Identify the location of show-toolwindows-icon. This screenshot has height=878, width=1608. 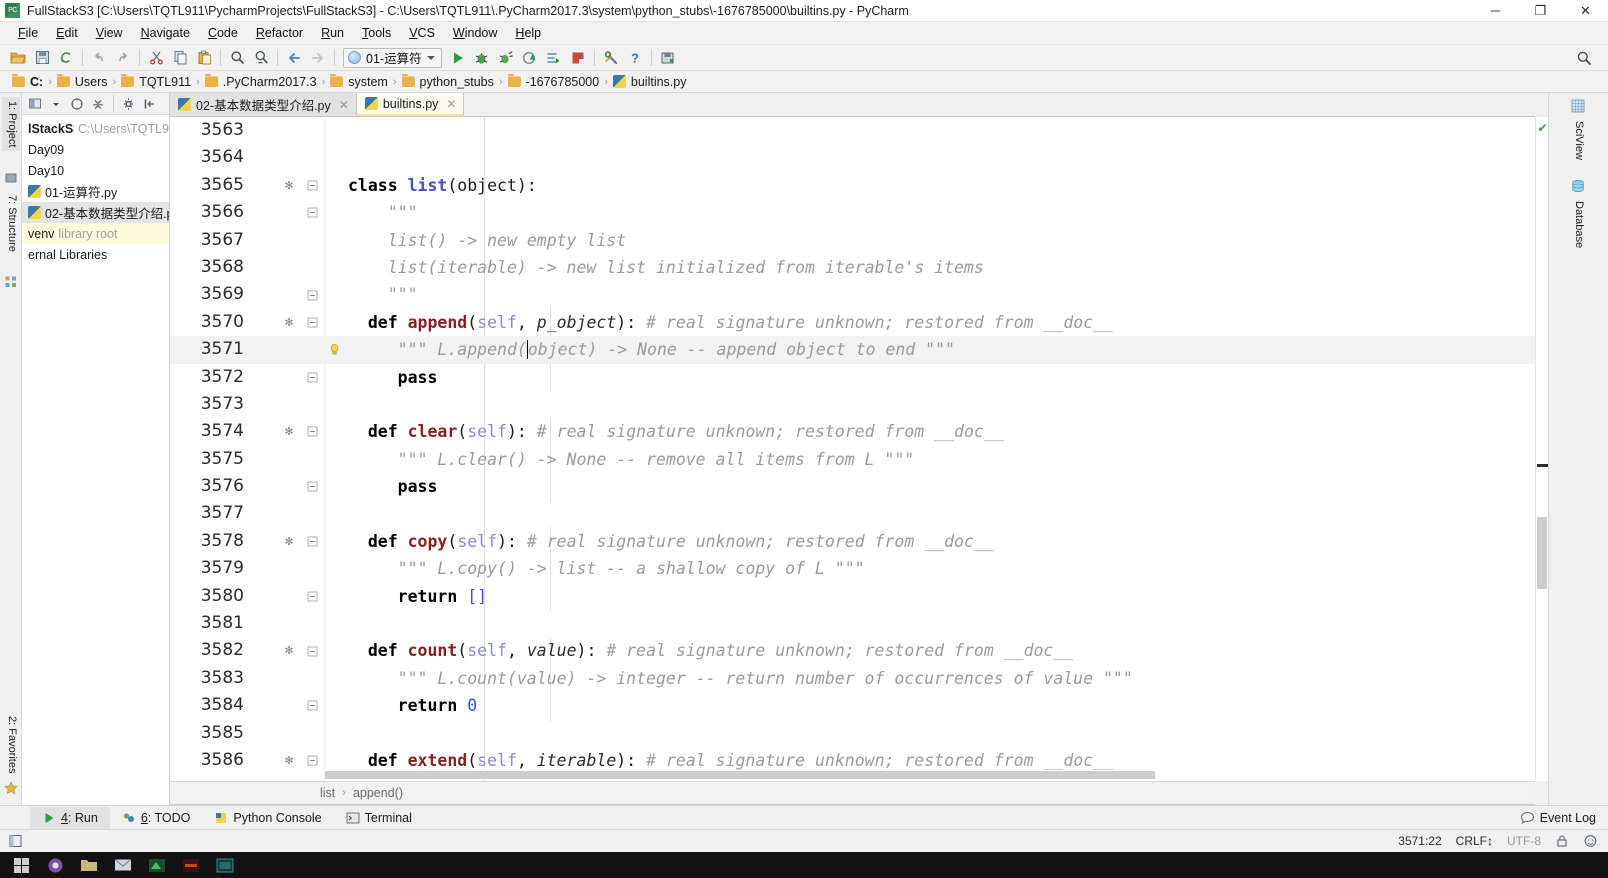
(17, 841).